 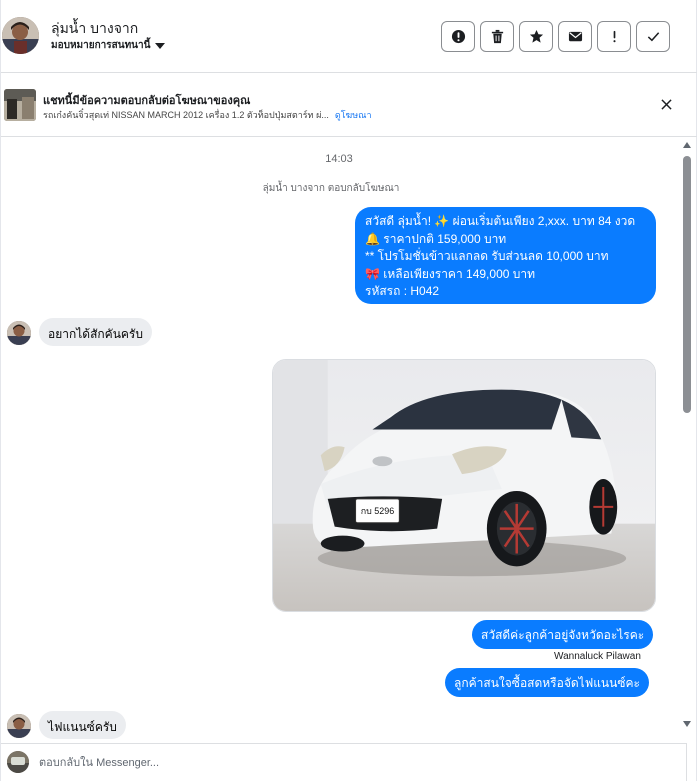 I want to click on envelope-icon, so click(x=575, y=36).